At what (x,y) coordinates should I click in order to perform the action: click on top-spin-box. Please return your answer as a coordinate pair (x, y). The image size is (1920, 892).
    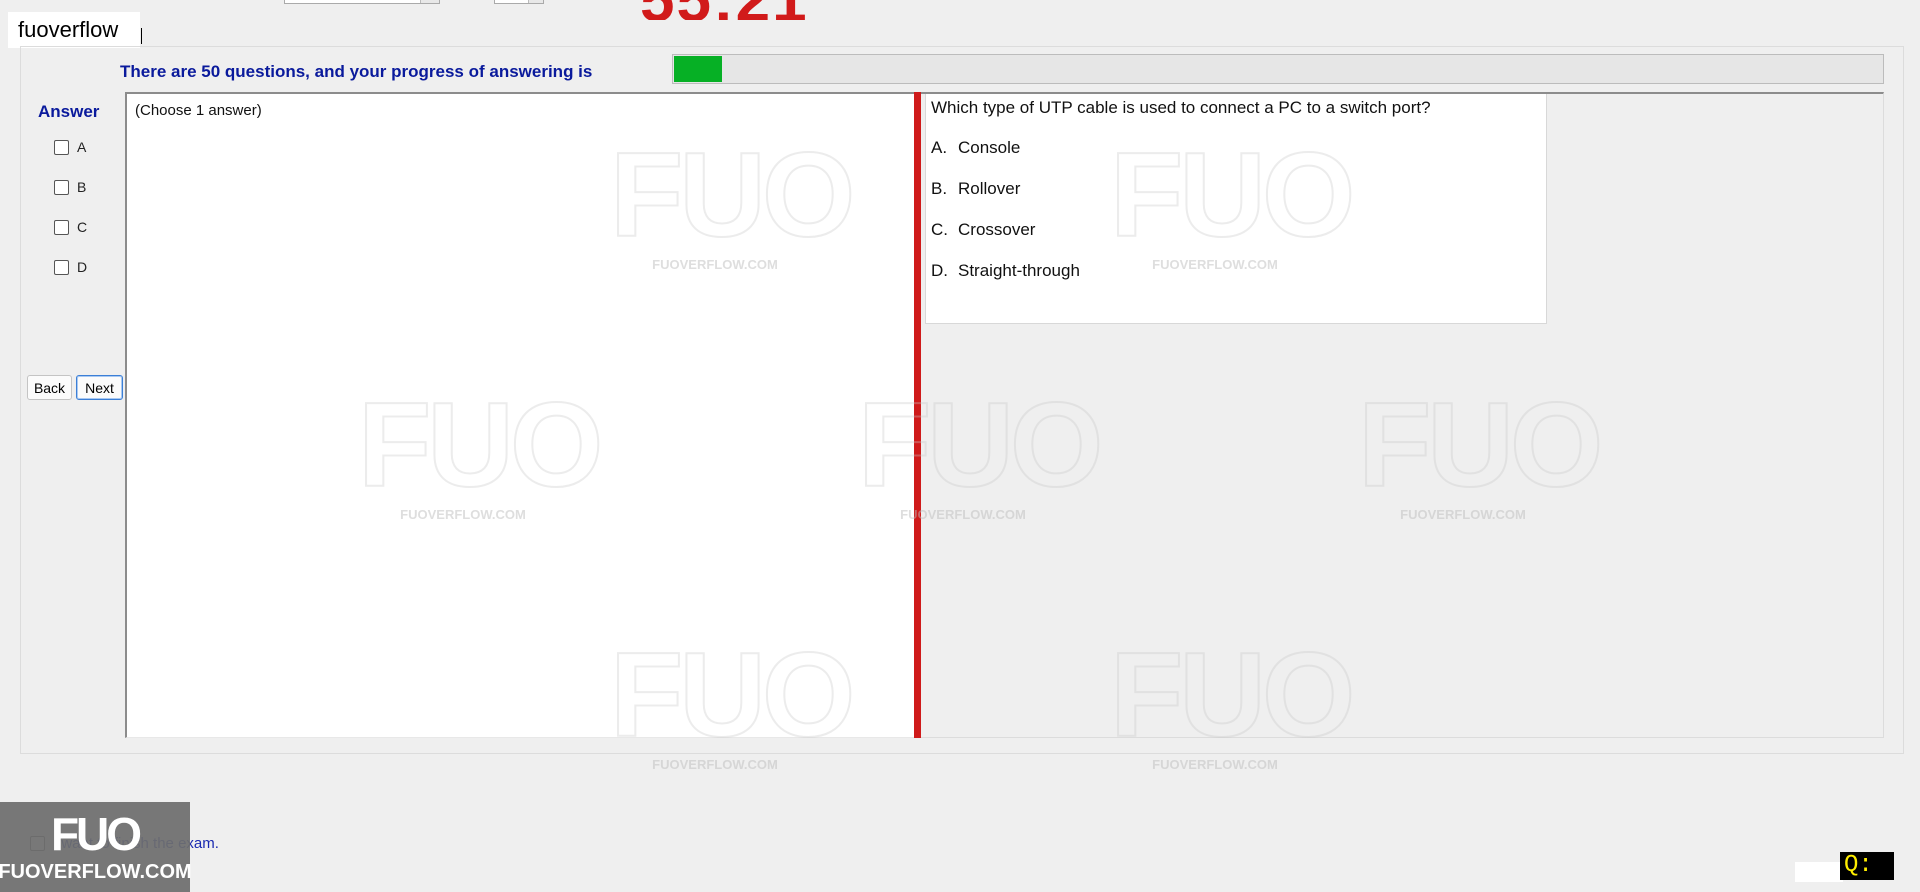
    Looking at the image, I should click on (519, 2).